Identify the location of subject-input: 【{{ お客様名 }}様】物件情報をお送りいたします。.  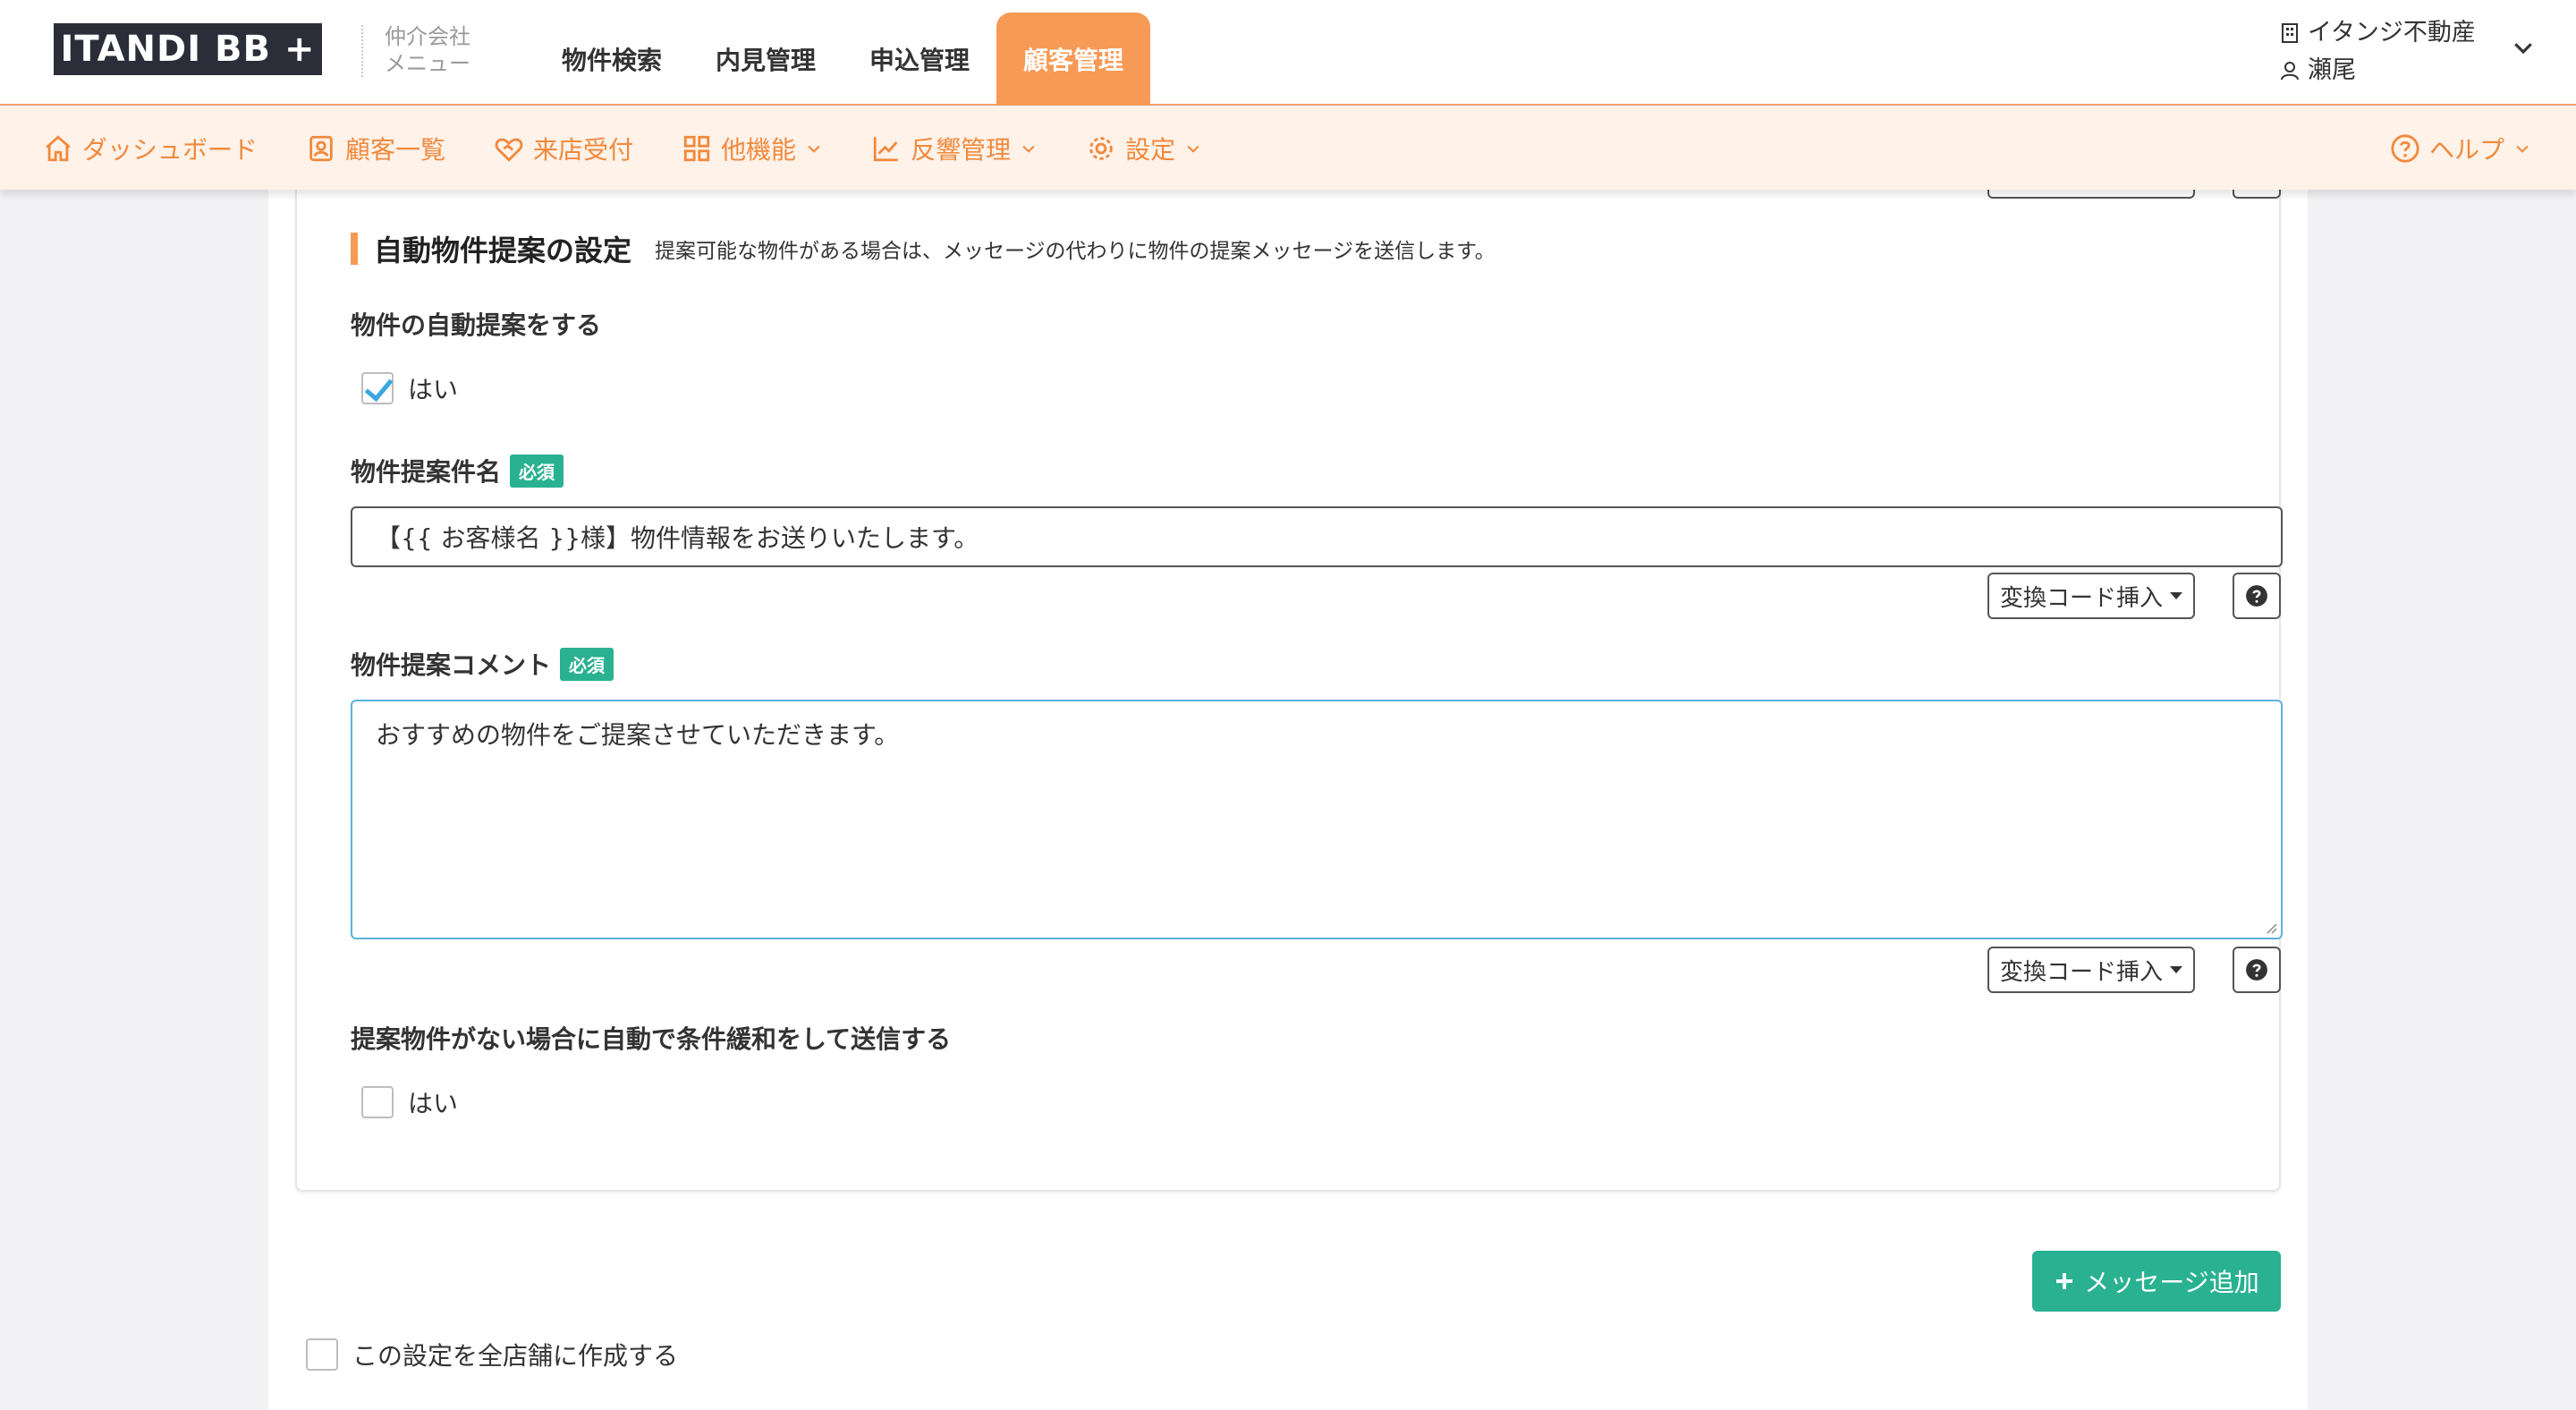
(1317, 536).